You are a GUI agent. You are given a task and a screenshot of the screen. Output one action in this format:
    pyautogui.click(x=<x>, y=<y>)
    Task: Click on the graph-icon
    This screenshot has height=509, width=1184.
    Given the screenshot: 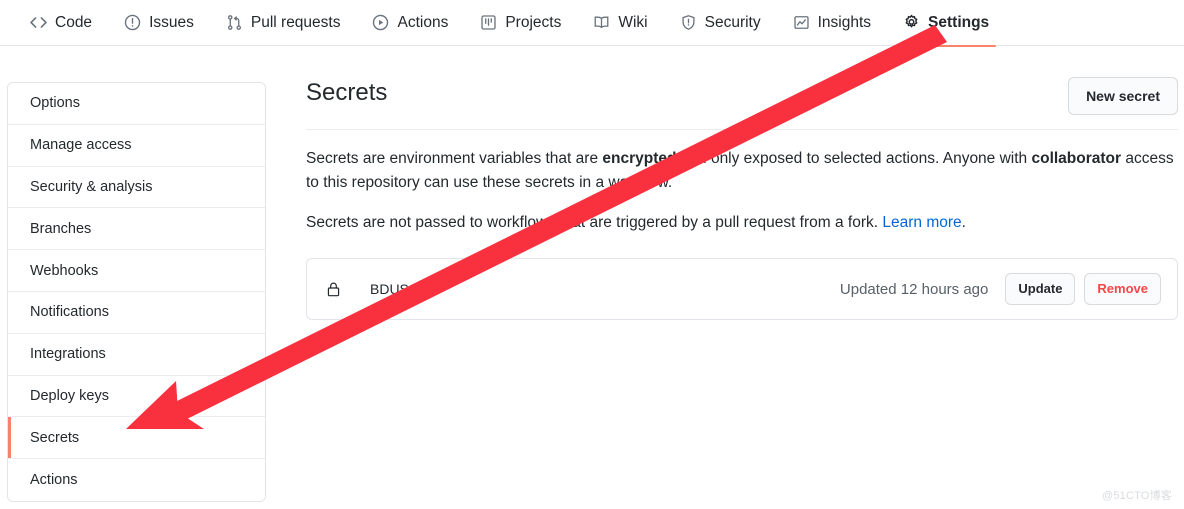 What is the action you would take?
    pyautogui.click(x=801, y=22)
    